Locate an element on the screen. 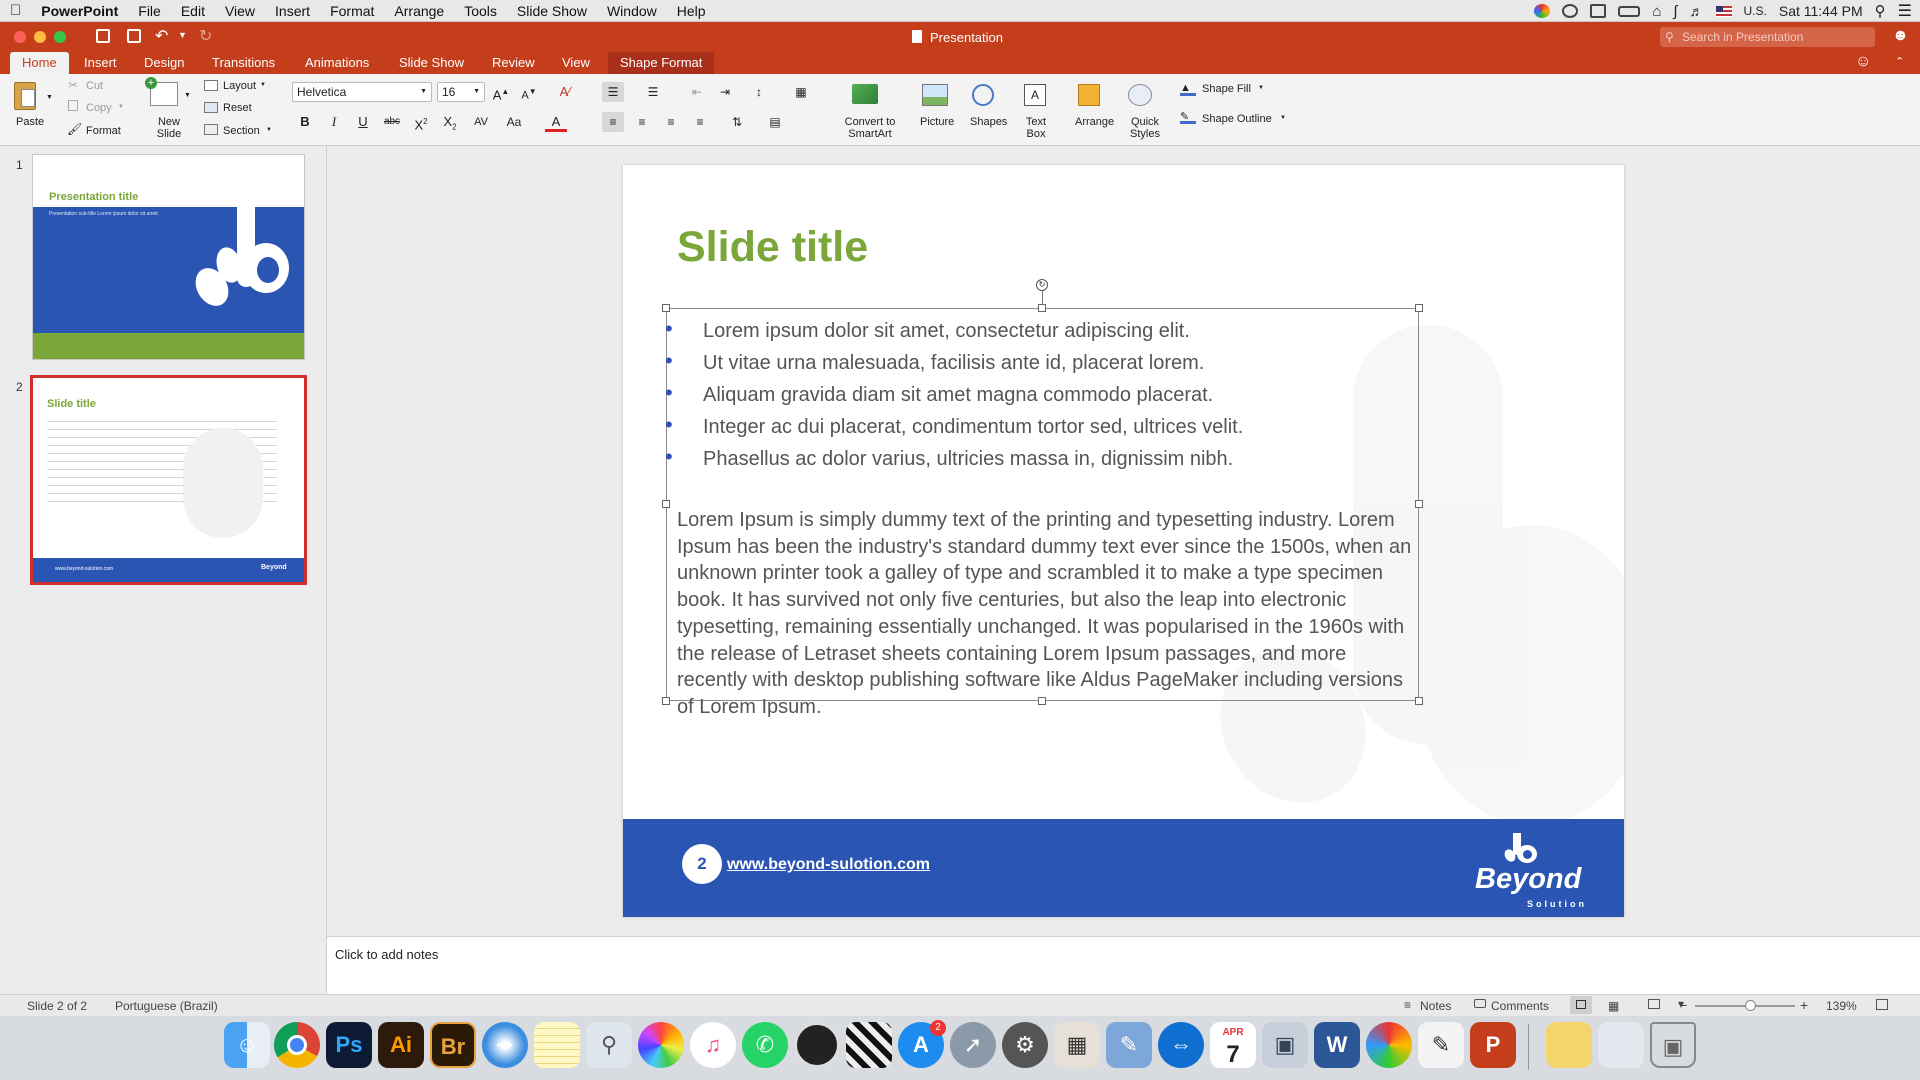 The width and height of the screenshot is (1920, 1080). shape-fill-dropdown-icon: ▼ is located at coordinates (1261, 88).